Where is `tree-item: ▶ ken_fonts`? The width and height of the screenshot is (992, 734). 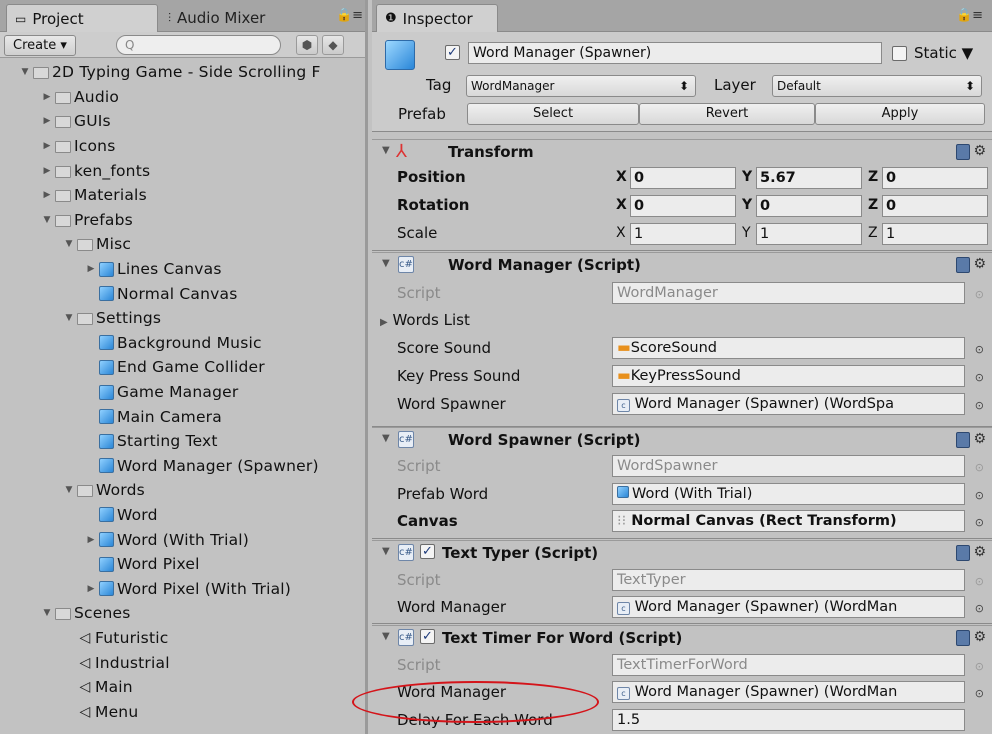 tree-item: ▶ ken_fonts is located at coordinates (182, 170).